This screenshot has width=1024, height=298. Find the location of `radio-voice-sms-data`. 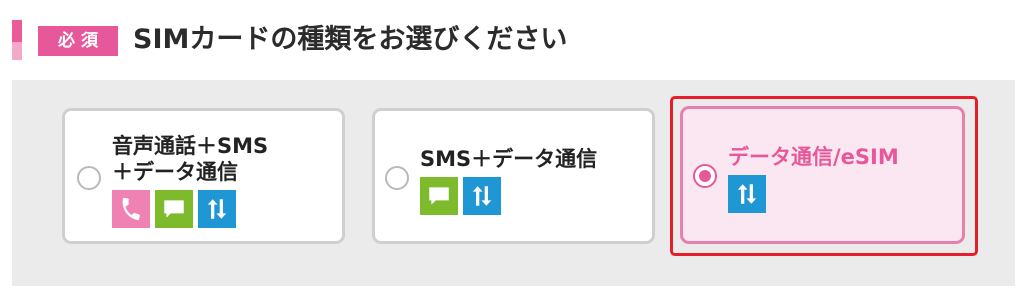

radio-voice-sms-data is located at coordinates (89, 178).